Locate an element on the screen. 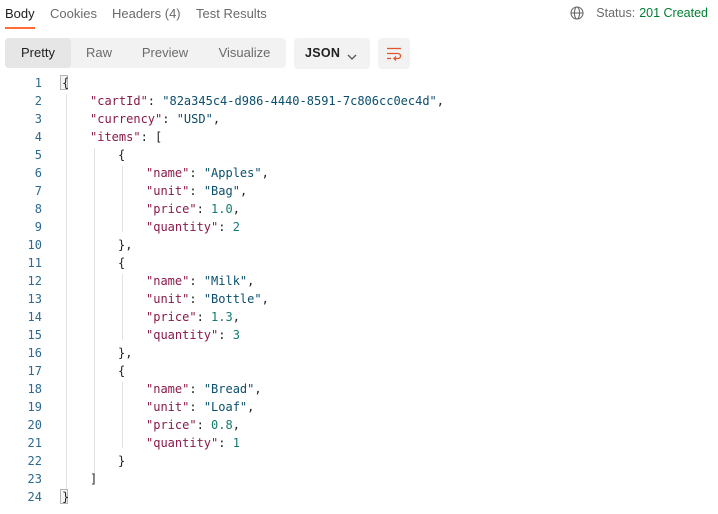  line-number: 8 is located at coordinates (38, 209).